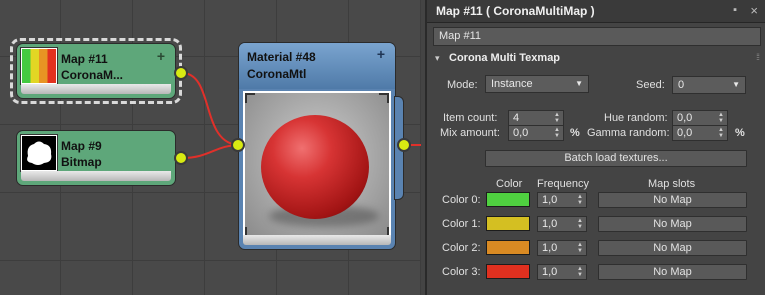 This screenshot has width=765, height=295. Describe the element at coordinates (238, 145) in the screenshot. I see `input-socket` at that location.